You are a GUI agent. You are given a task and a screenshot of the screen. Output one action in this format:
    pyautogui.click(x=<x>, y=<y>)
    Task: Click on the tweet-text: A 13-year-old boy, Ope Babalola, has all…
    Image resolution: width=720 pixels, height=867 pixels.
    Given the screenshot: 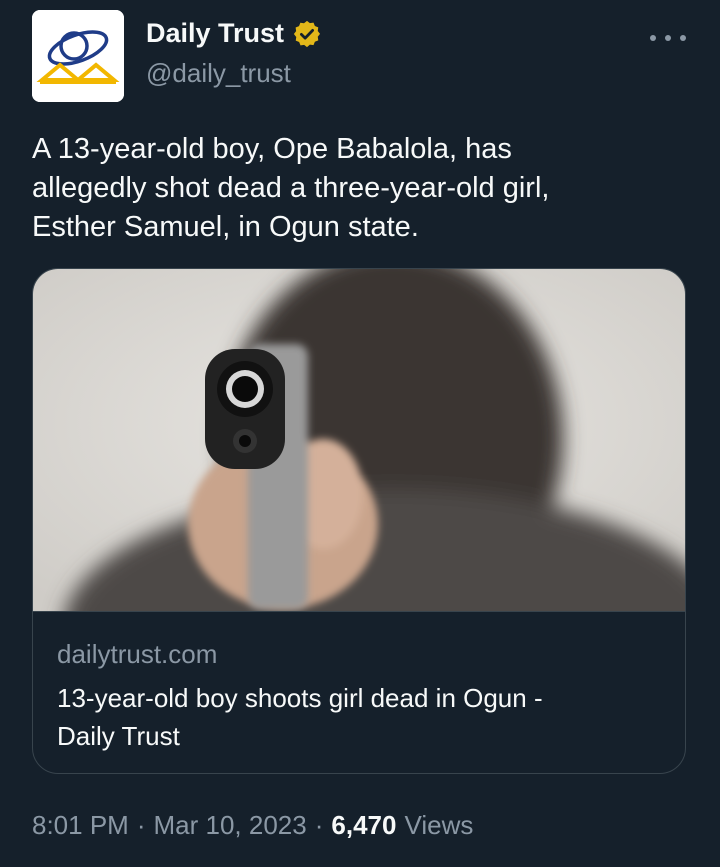 What is the action you would take?
    pyautogui.click(x=291, y=188)
    